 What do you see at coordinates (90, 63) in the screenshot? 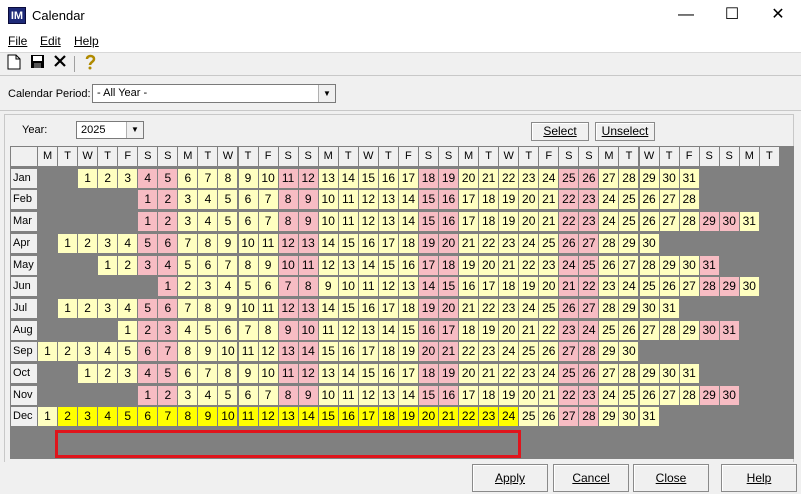
I see `help-icon` at bounding box center [90, 63].